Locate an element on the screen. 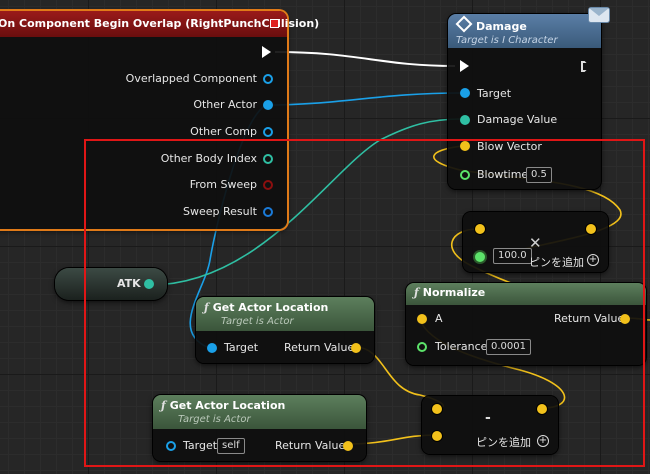 Image resolution: width=650 pixels, height=474 pixels. pin-label-other-comp: Other Comp is located at coordinates (223, 131).